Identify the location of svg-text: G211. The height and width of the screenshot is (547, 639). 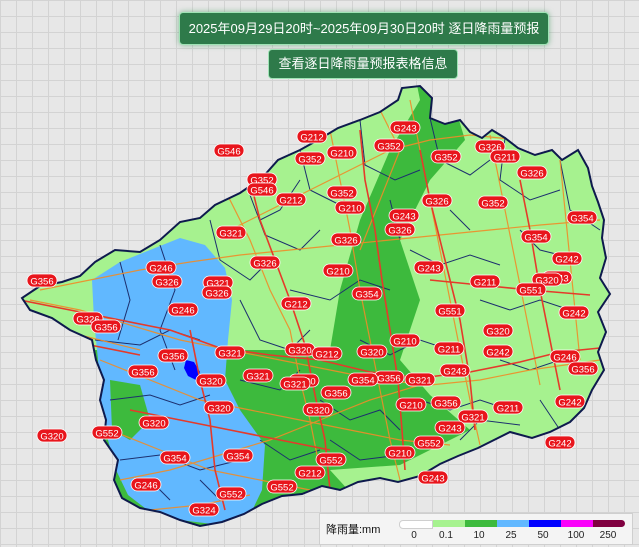
(505, 158).